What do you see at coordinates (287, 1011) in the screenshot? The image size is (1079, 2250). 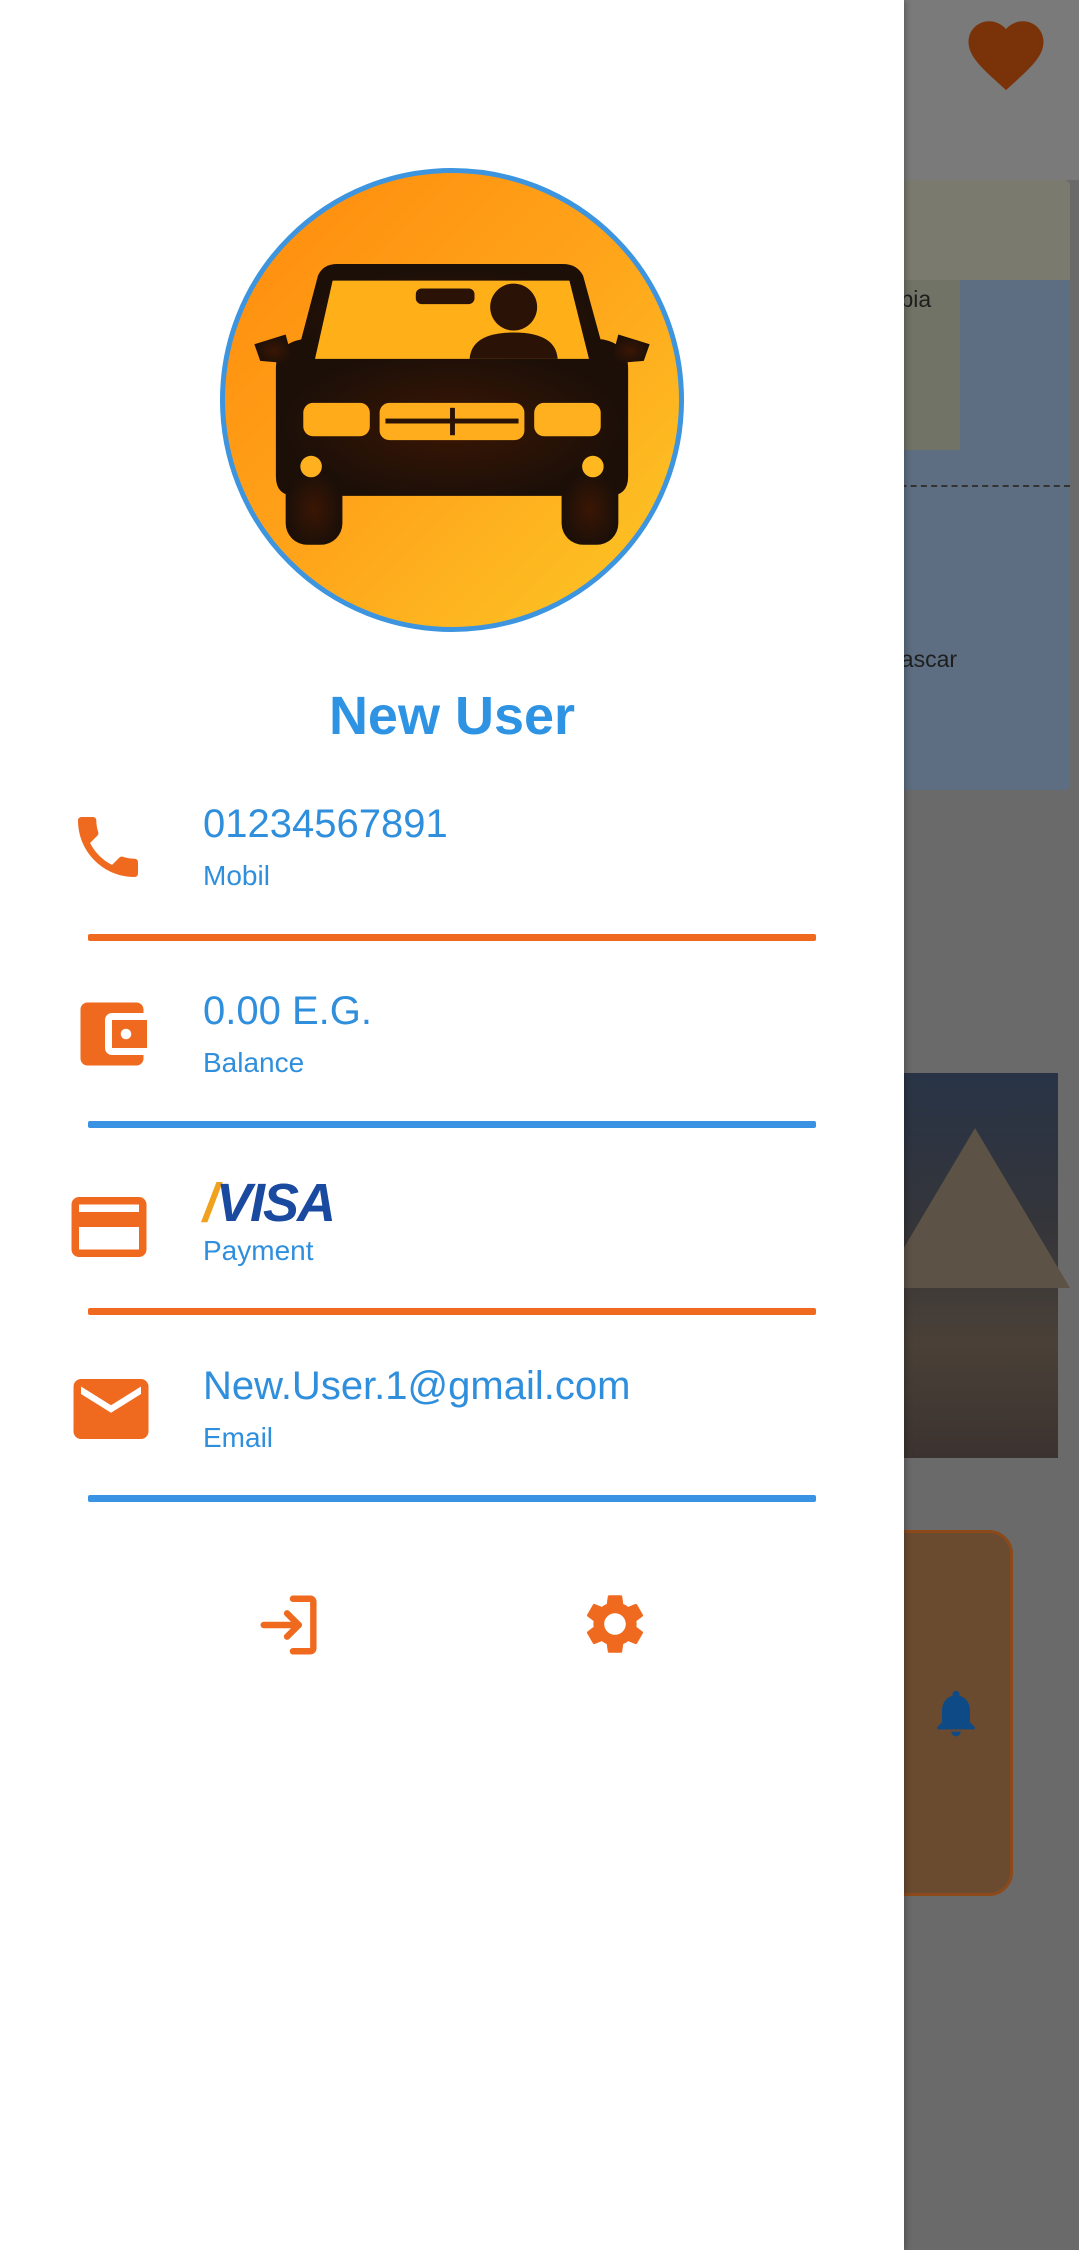 I see `balance-amount: 0.00 E.G.` at bounding box center [287, 1011].